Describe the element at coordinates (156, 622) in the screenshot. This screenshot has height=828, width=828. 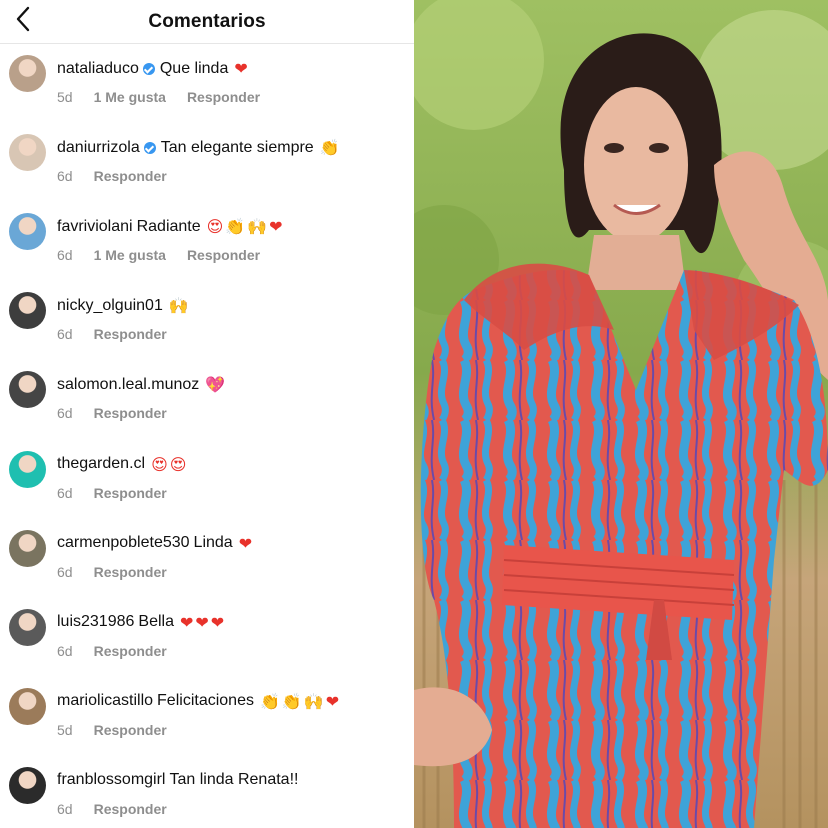
I see `comment-text: Bella` at that location.